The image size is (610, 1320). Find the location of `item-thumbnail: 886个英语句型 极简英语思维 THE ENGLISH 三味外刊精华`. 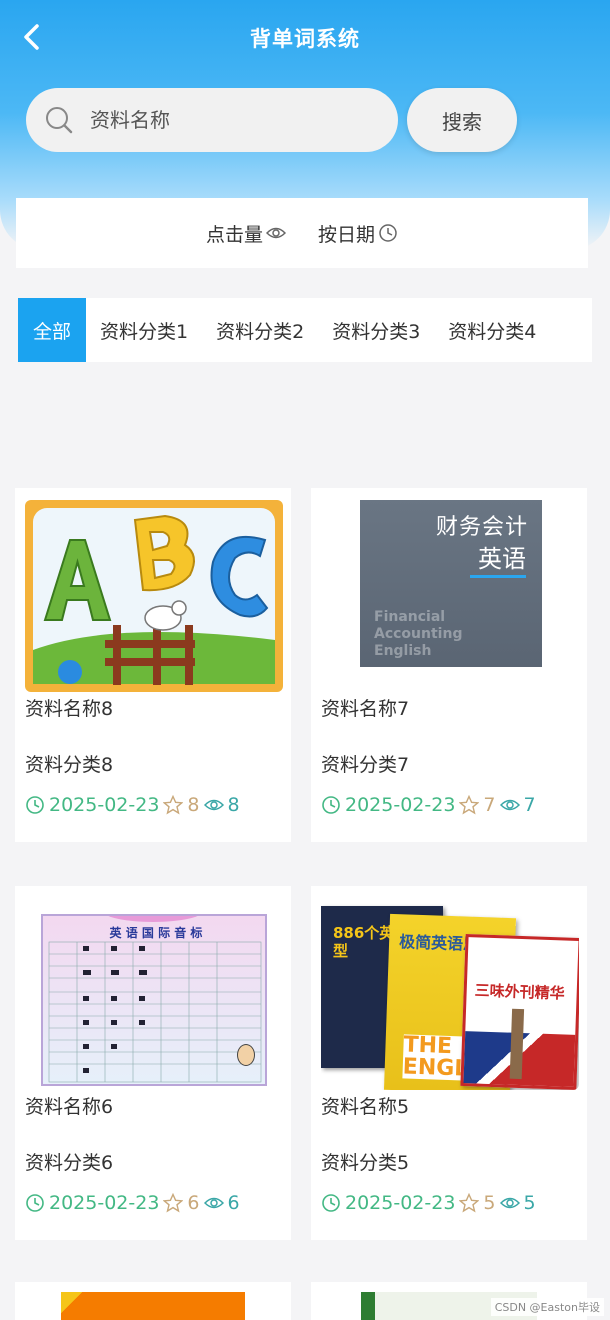

item-thumbnail: 886个英语句型 极简英语思维 THE ENGLISH 三味外刊精华 is located at coordinates (450, 994).